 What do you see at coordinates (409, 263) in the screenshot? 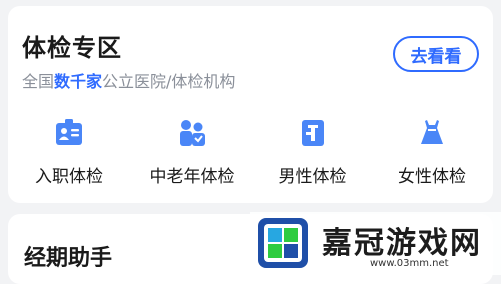
I see `watermark-url: www.03mm.net` at bounding box center [409, 263].